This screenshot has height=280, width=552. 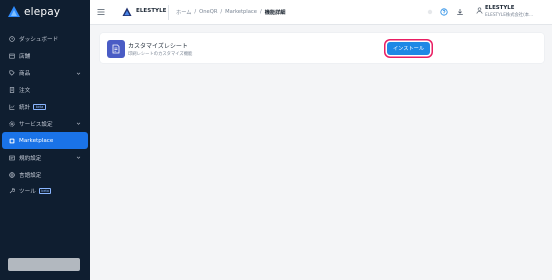 I want to click on sidebar-item-label: Marketplace, so click(x=36, y=140).